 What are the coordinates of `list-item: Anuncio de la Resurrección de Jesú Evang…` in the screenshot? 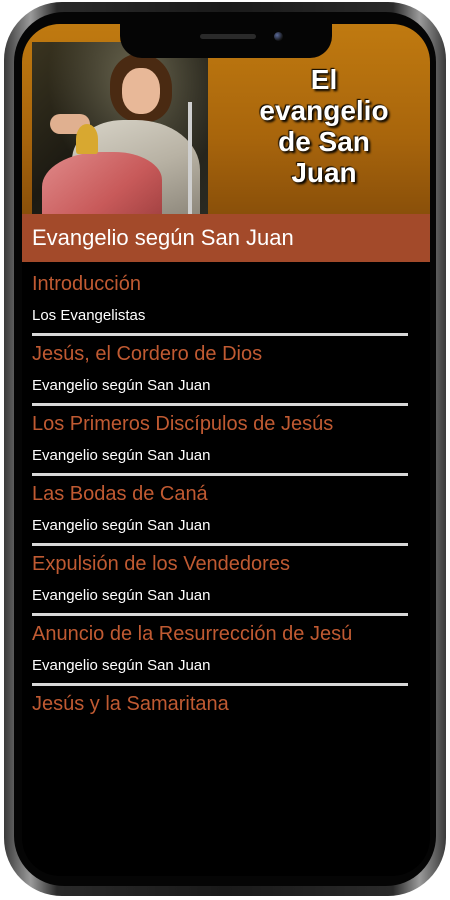 It's located at (226, 655).